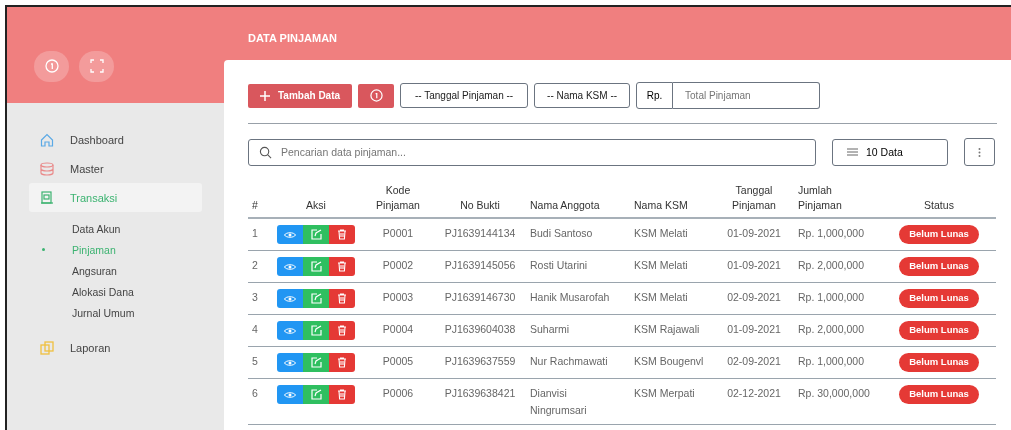 This screenshot has height=430, width=1011. I want to click on home-icon, so click(47, 139).